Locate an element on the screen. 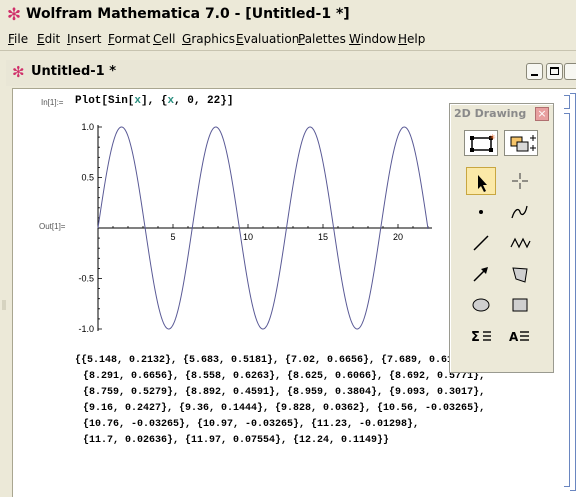  drawing-palette: 2D Drawing × ✳ Σ A is located at coordinates (501, 238).